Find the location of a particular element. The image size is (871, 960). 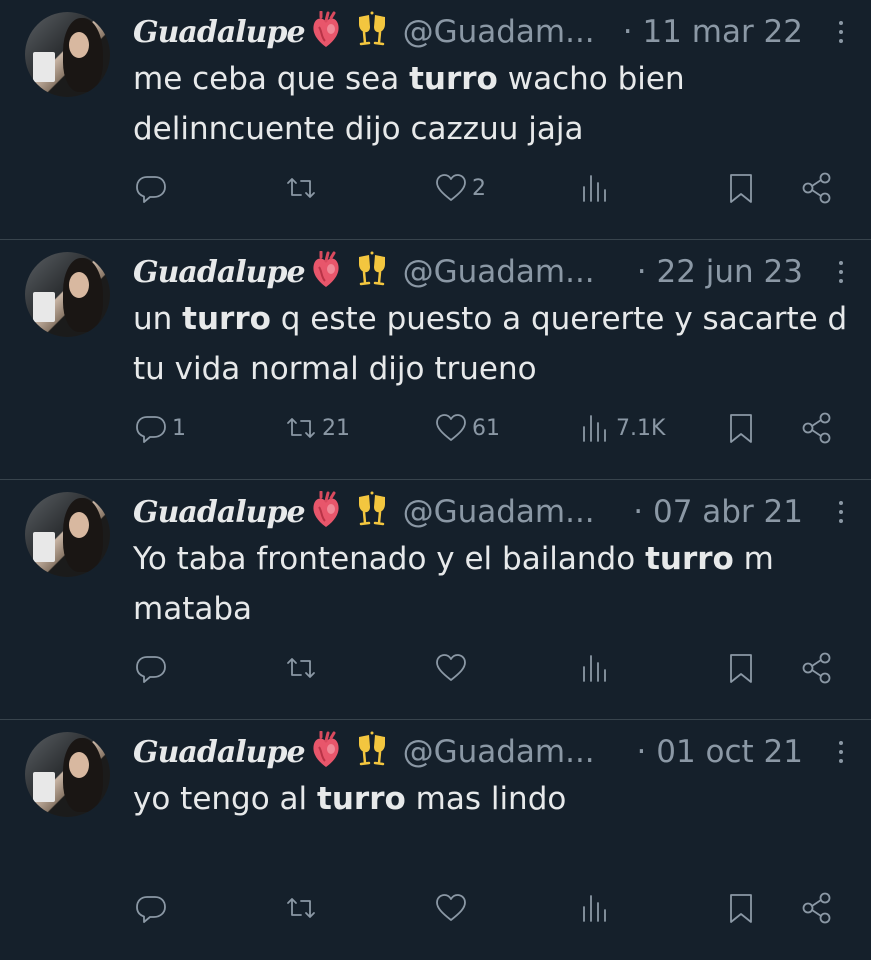

retweet-button: 21 is located at coordinates (317, 428).